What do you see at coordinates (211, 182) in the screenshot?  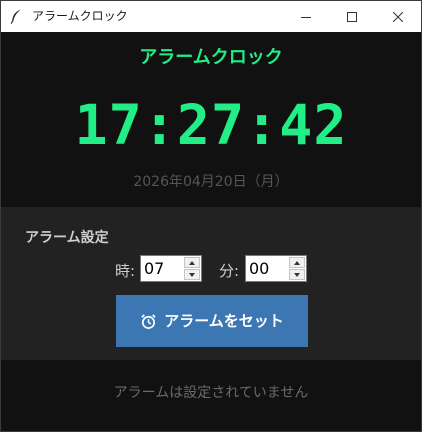 I see `clock-date: 2026年04月20日（月）` at bounding box center [211, 182].